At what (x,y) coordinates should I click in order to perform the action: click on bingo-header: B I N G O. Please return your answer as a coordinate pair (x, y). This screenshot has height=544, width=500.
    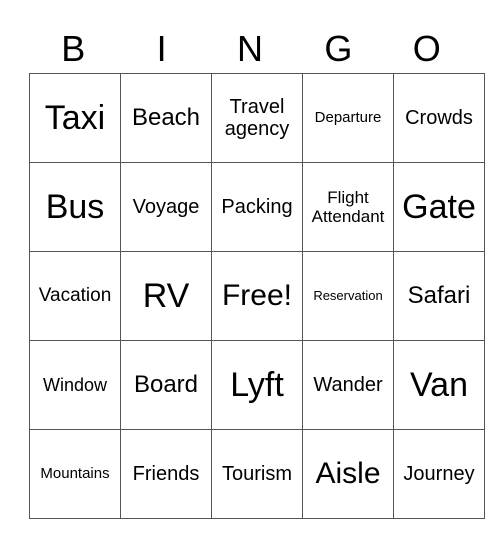
    Looking at the image, I should click on (250, 49).